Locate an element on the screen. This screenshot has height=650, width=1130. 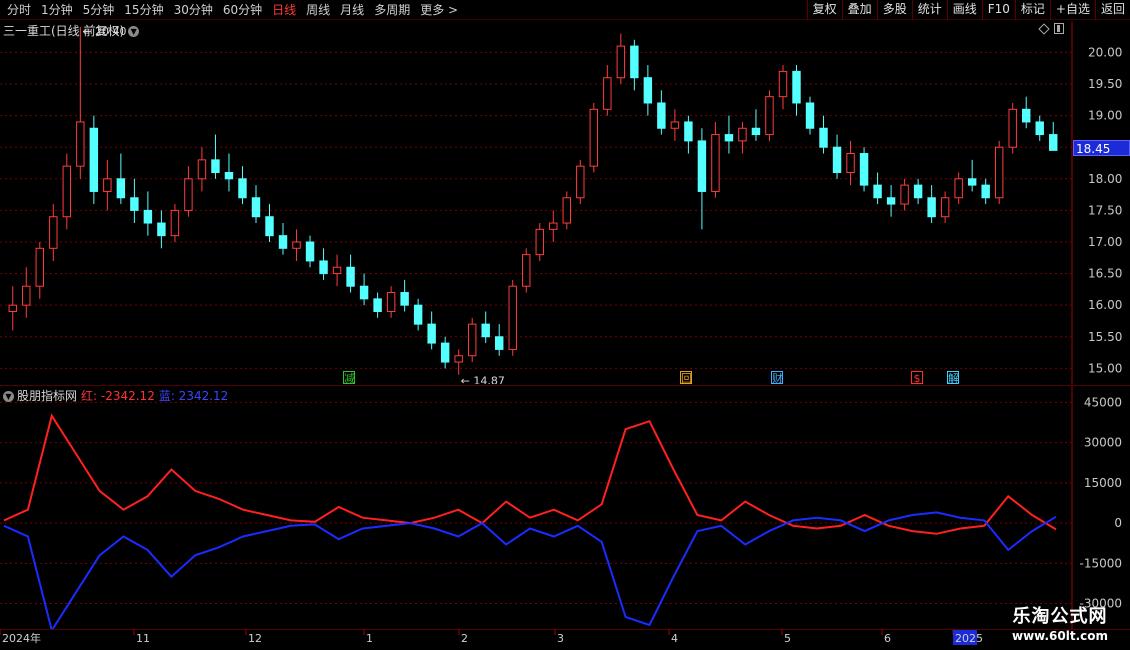
date-tick-label: 2025 is located at coordinates (969, 638).